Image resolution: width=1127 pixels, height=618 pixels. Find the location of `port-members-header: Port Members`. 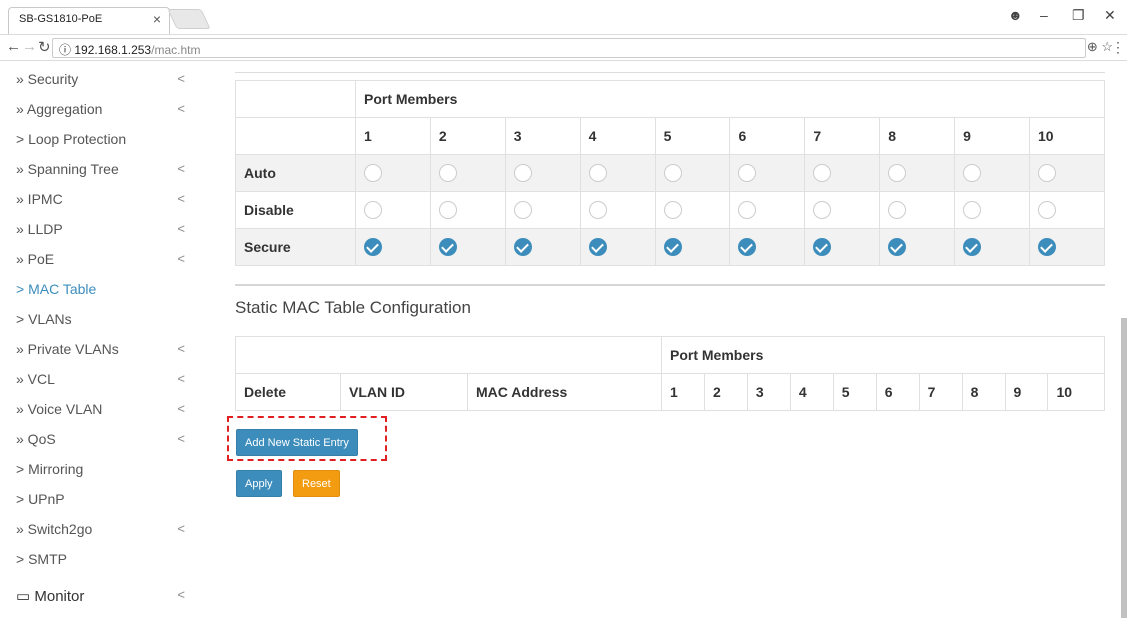

port-members-header: Port Members is located at coordinates (883, 355).